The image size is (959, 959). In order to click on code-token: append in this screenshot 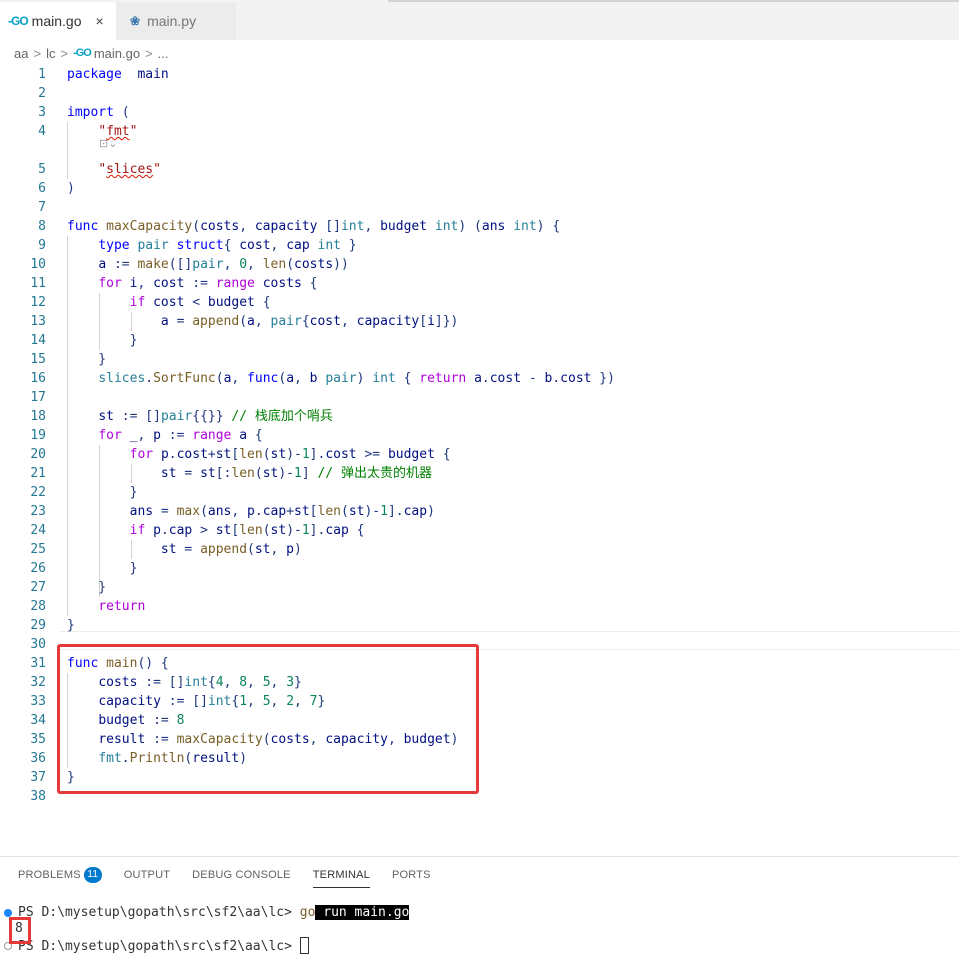, I will do `click(216, 321)`.